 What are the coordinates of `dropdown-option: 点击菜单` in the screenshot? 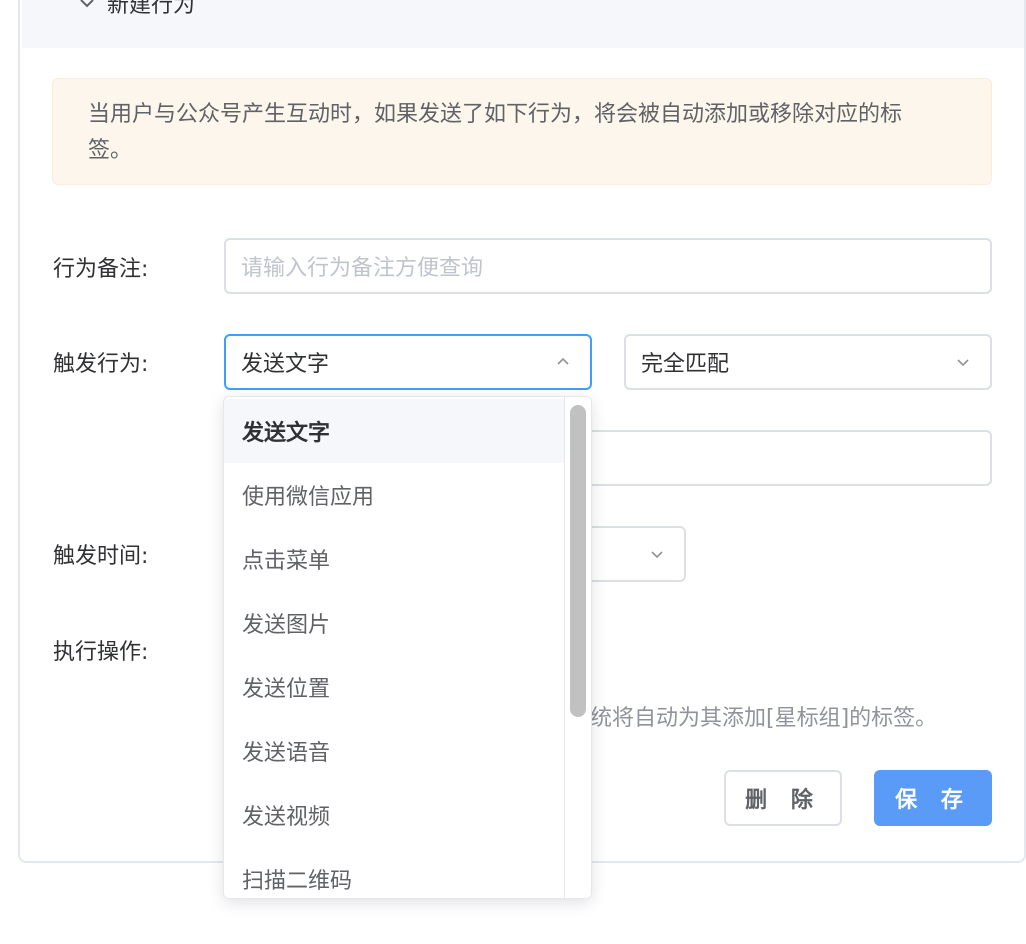 It's located at (394, 559).